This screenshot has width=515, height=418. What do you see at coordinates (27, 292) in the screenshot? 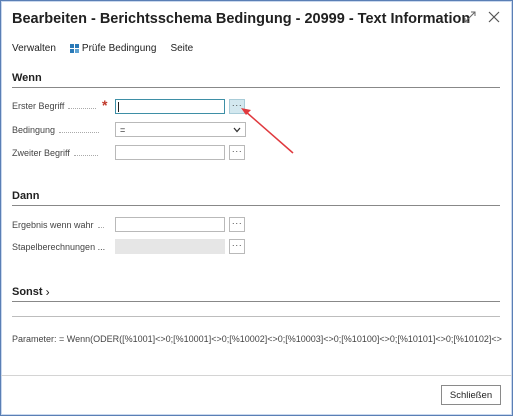
I see `sonst-label: Sonst` at bounding box center [27, 292].